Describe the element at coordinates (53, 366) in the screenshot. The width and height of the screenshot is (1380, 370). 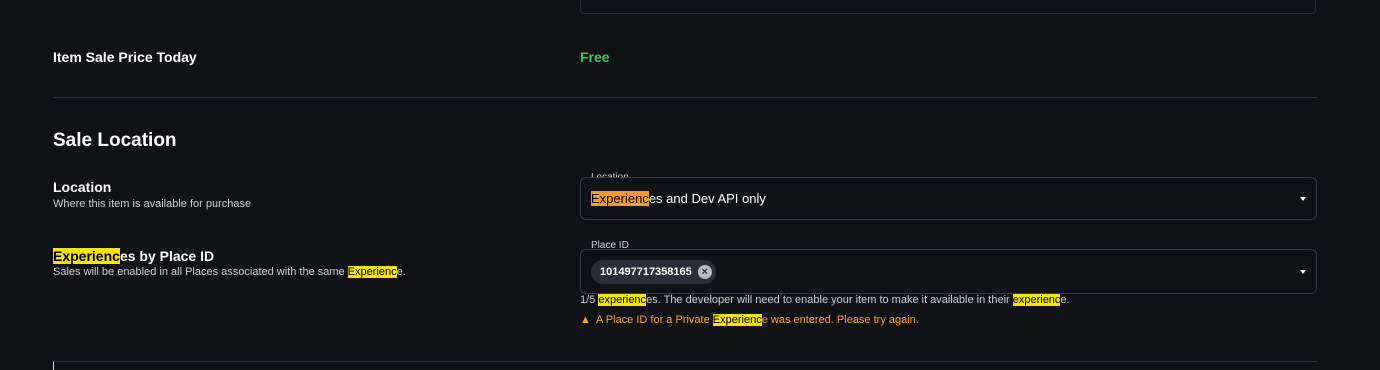
I see `scroll-edge` at that location.